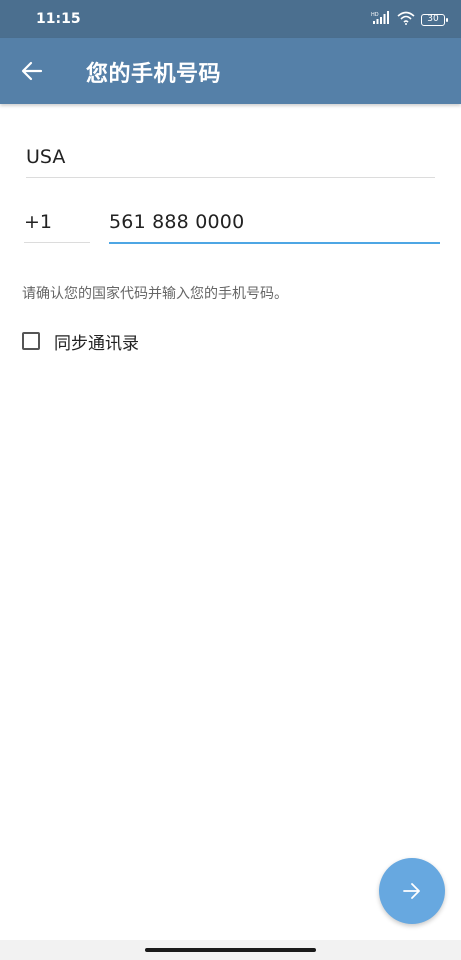 This screenshot has height=960, width=461. I want to click on arrow-left-icon, so click(32, 71).